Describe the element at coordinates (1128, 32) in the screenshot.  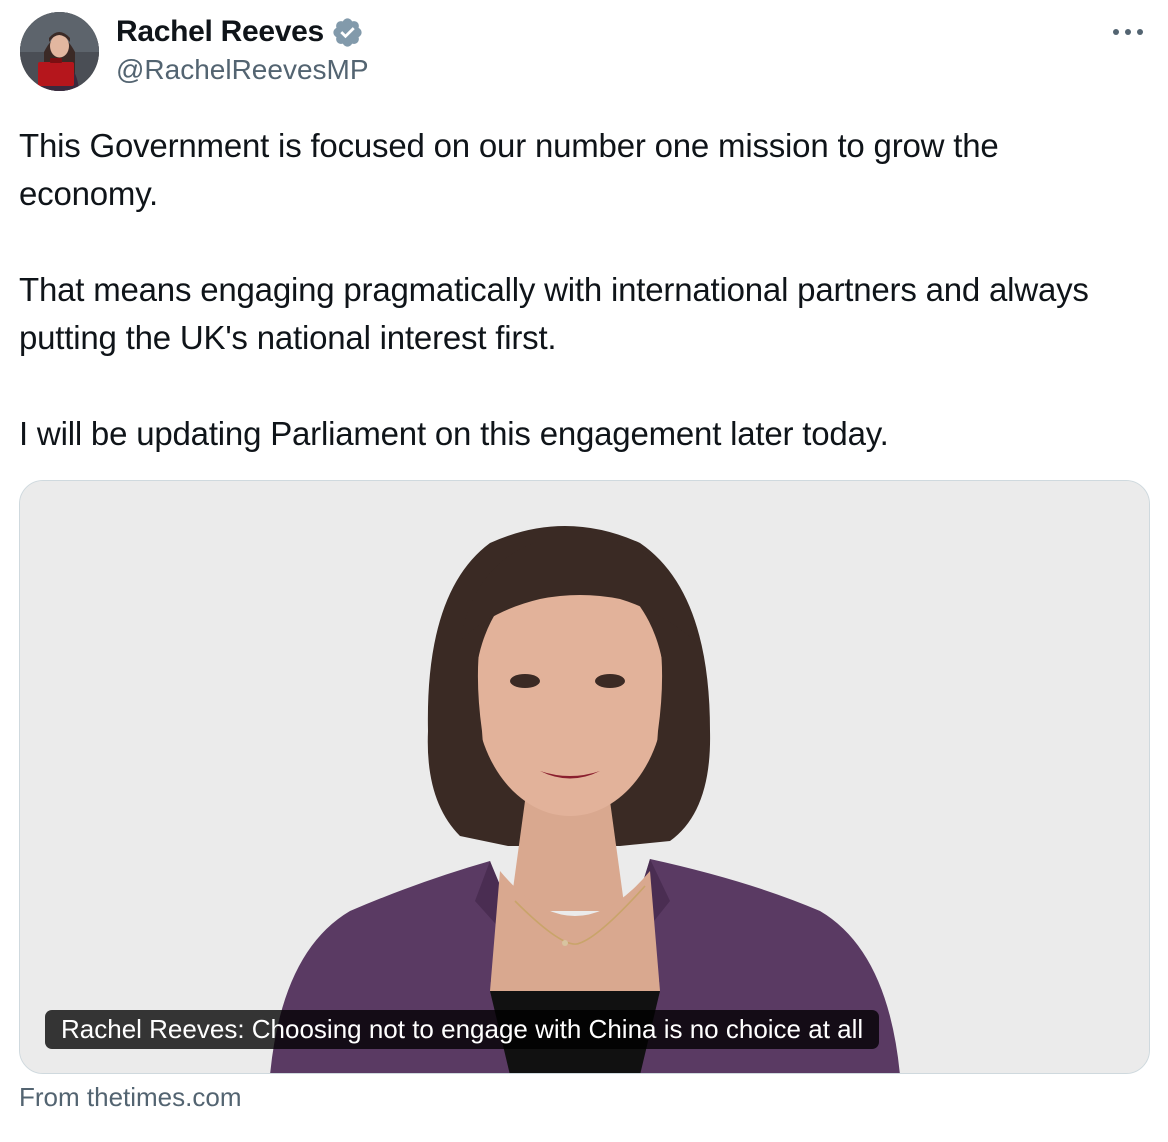
I see `more-options-icon` at that location.